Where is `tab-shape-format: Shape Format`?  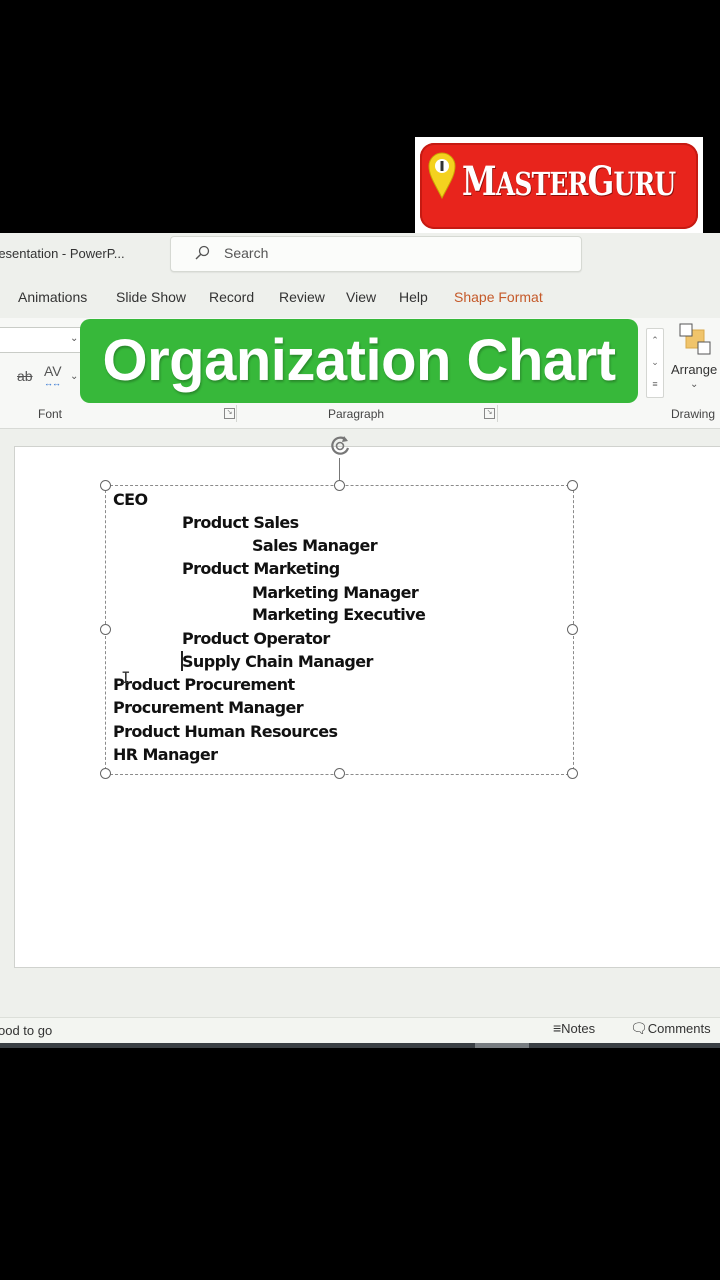
tab-shape-format: Shape Format is located at coordinates (498, 297).